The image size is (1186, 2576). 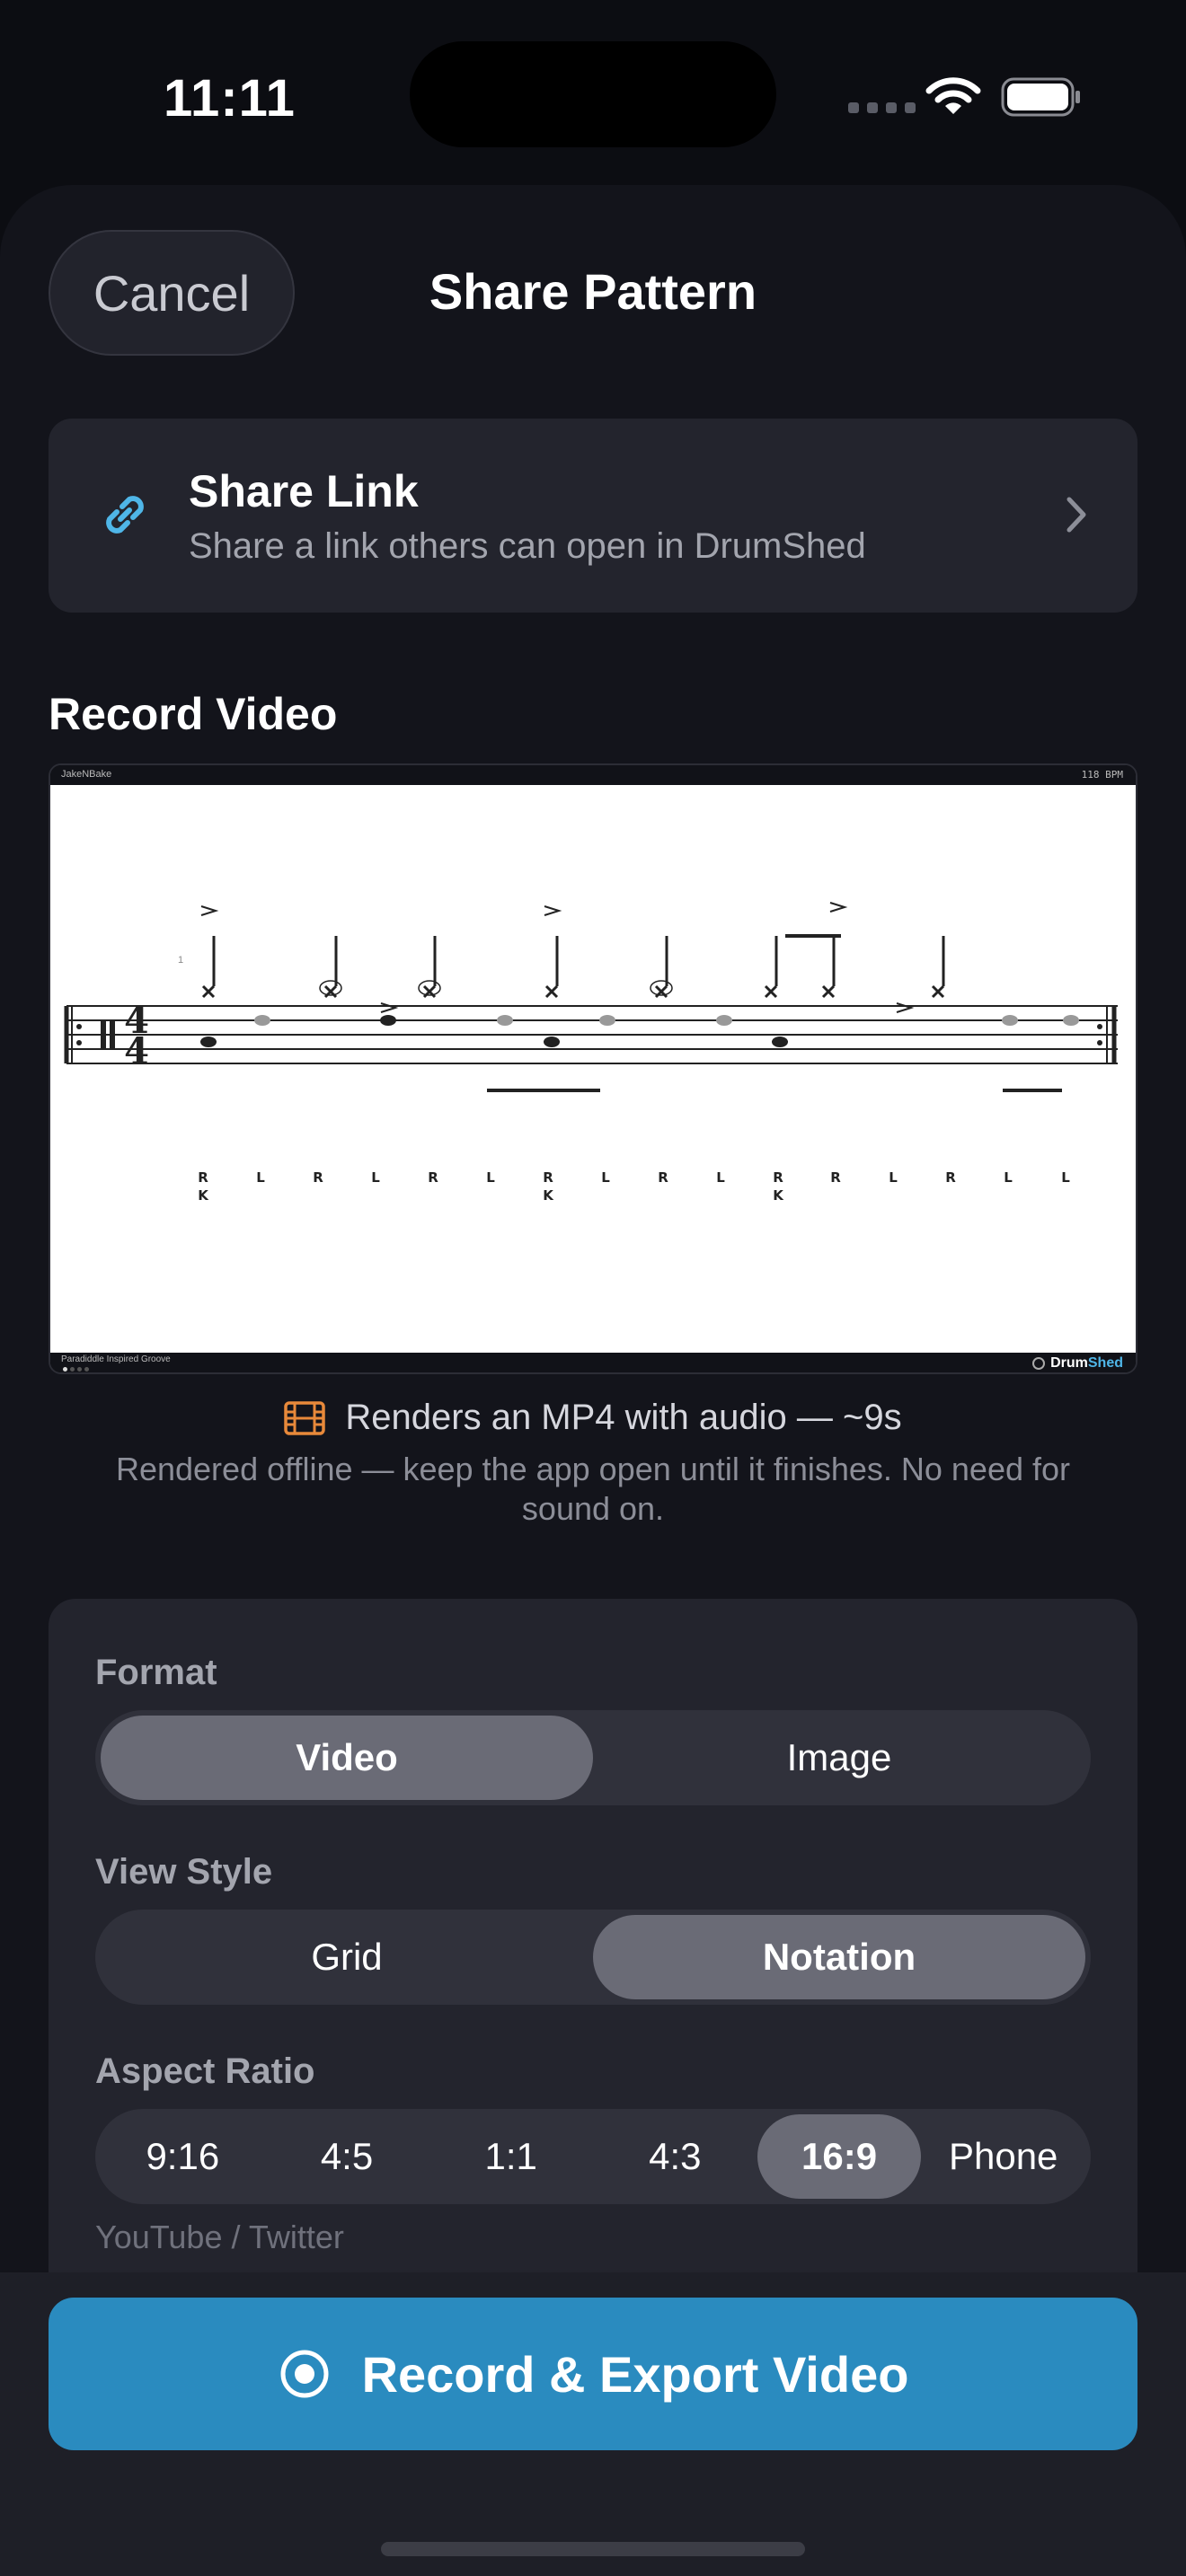 I want to click on film-icon, so click(x=305, y=1417).